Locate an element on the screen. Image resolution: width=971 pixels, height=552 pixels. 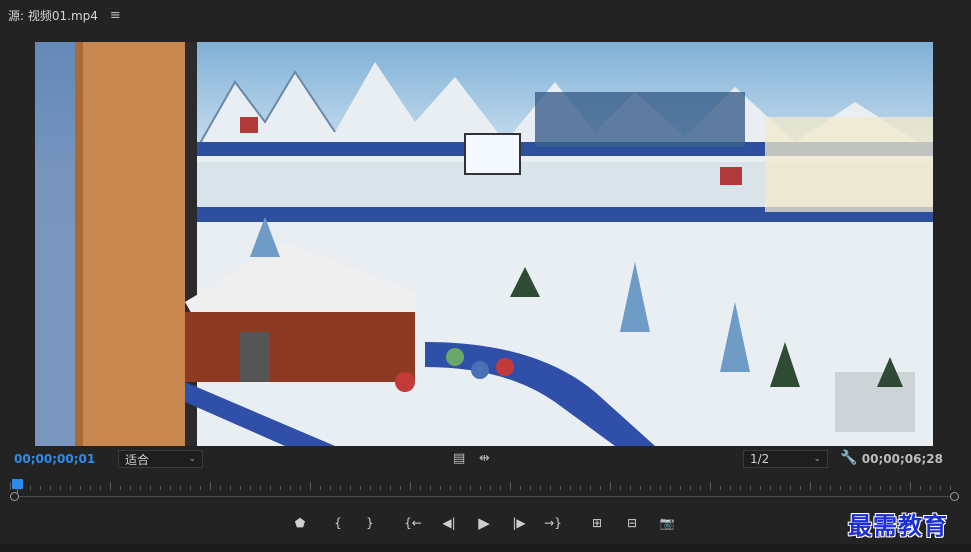
play-button: ▶ is located at coordinates (484, 523).